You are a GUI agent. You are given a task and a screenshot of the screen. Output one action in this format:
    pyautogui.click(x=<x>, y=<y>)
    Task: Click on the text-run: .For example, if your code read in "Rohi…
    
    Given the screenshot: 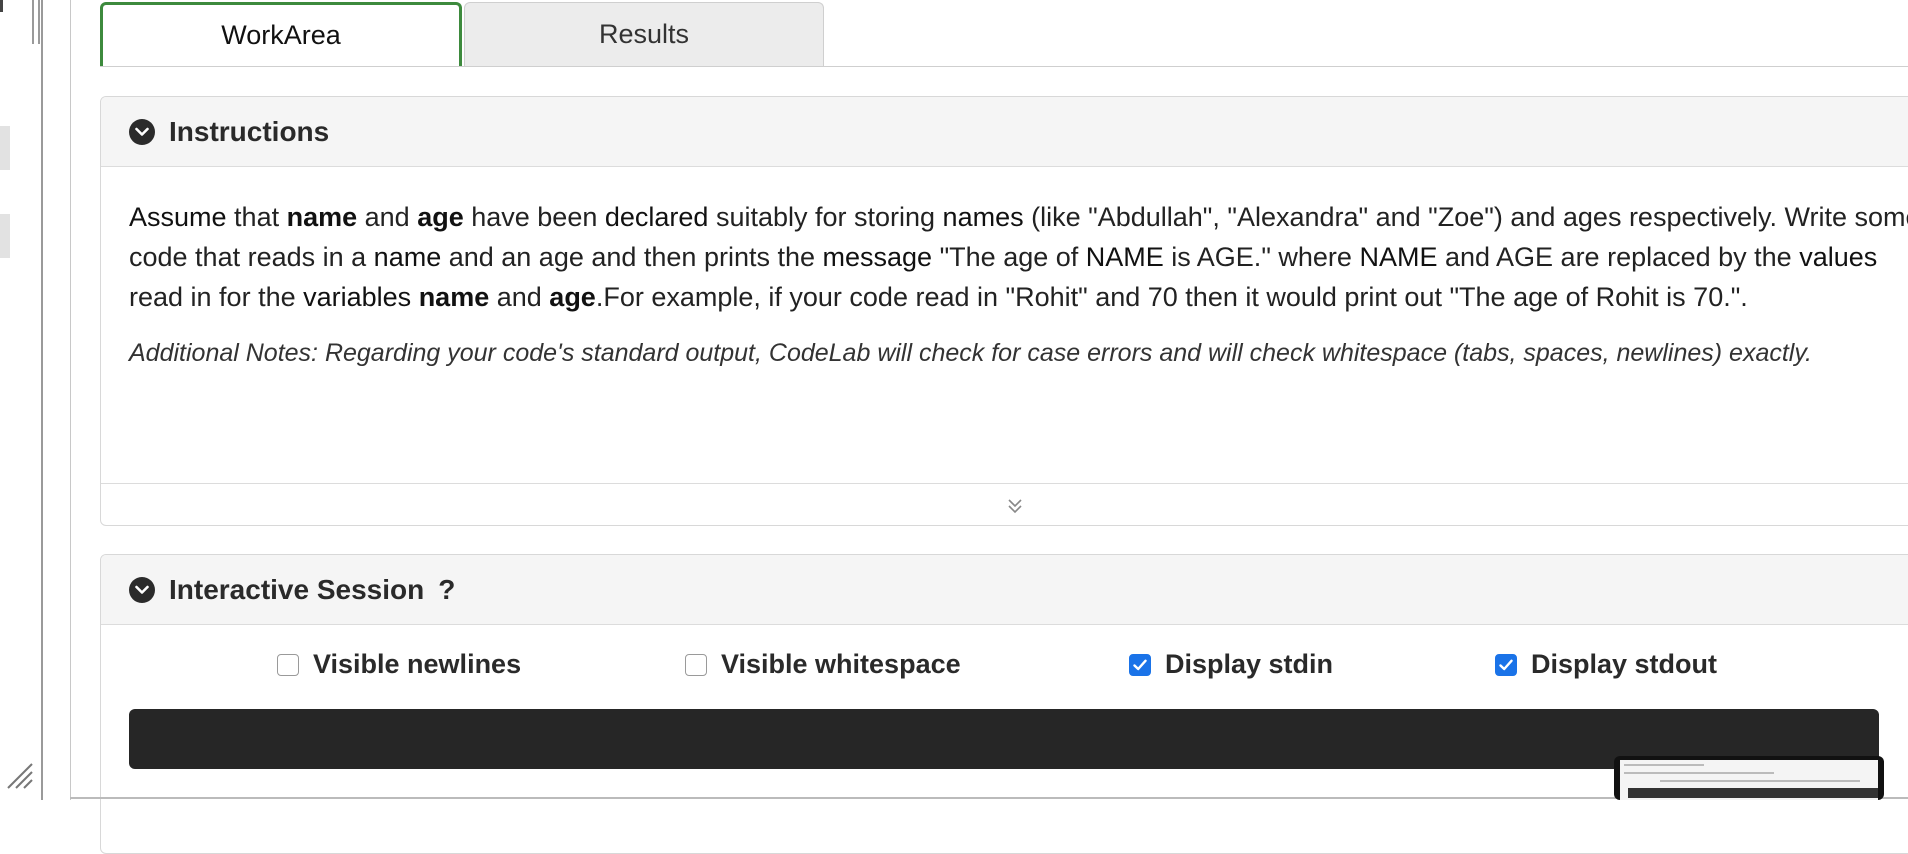 What is the action you would take?
    pyautogui.click(x=1171, y=297)
    